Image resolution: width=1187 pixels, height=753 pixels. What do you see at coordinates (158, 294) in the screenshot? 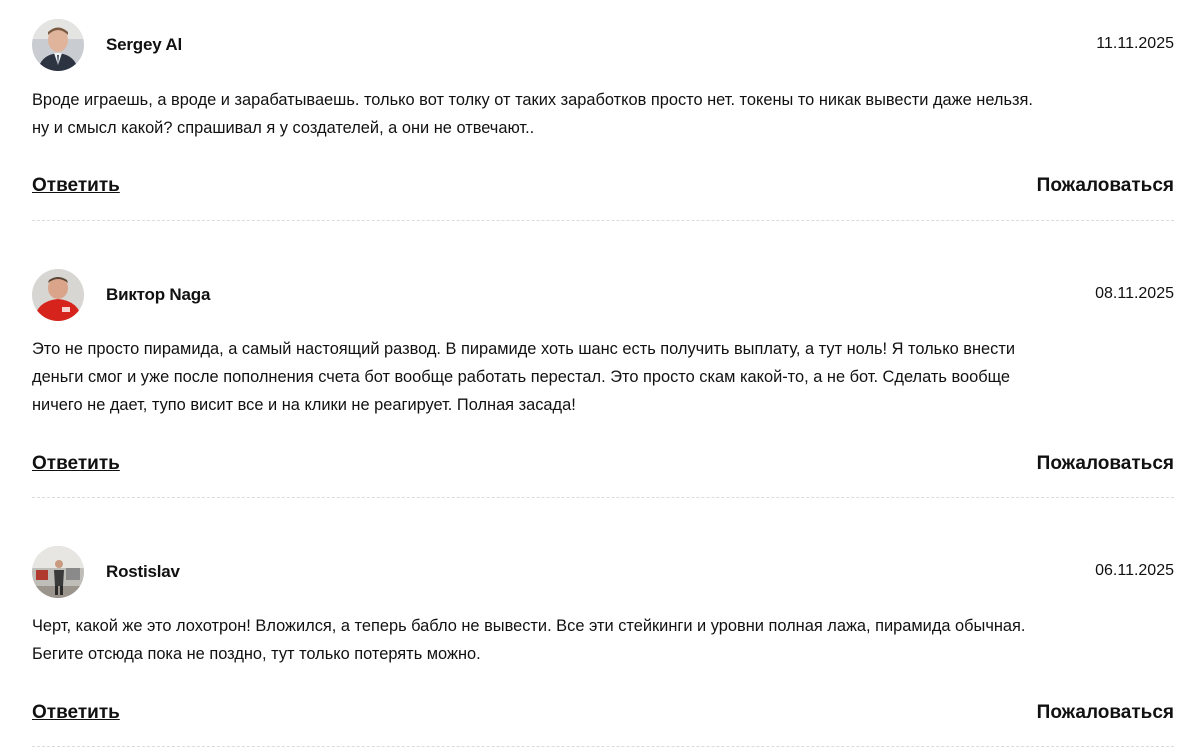
I see `comment-author: Виктор Naga` at bounding box center [158, 294].